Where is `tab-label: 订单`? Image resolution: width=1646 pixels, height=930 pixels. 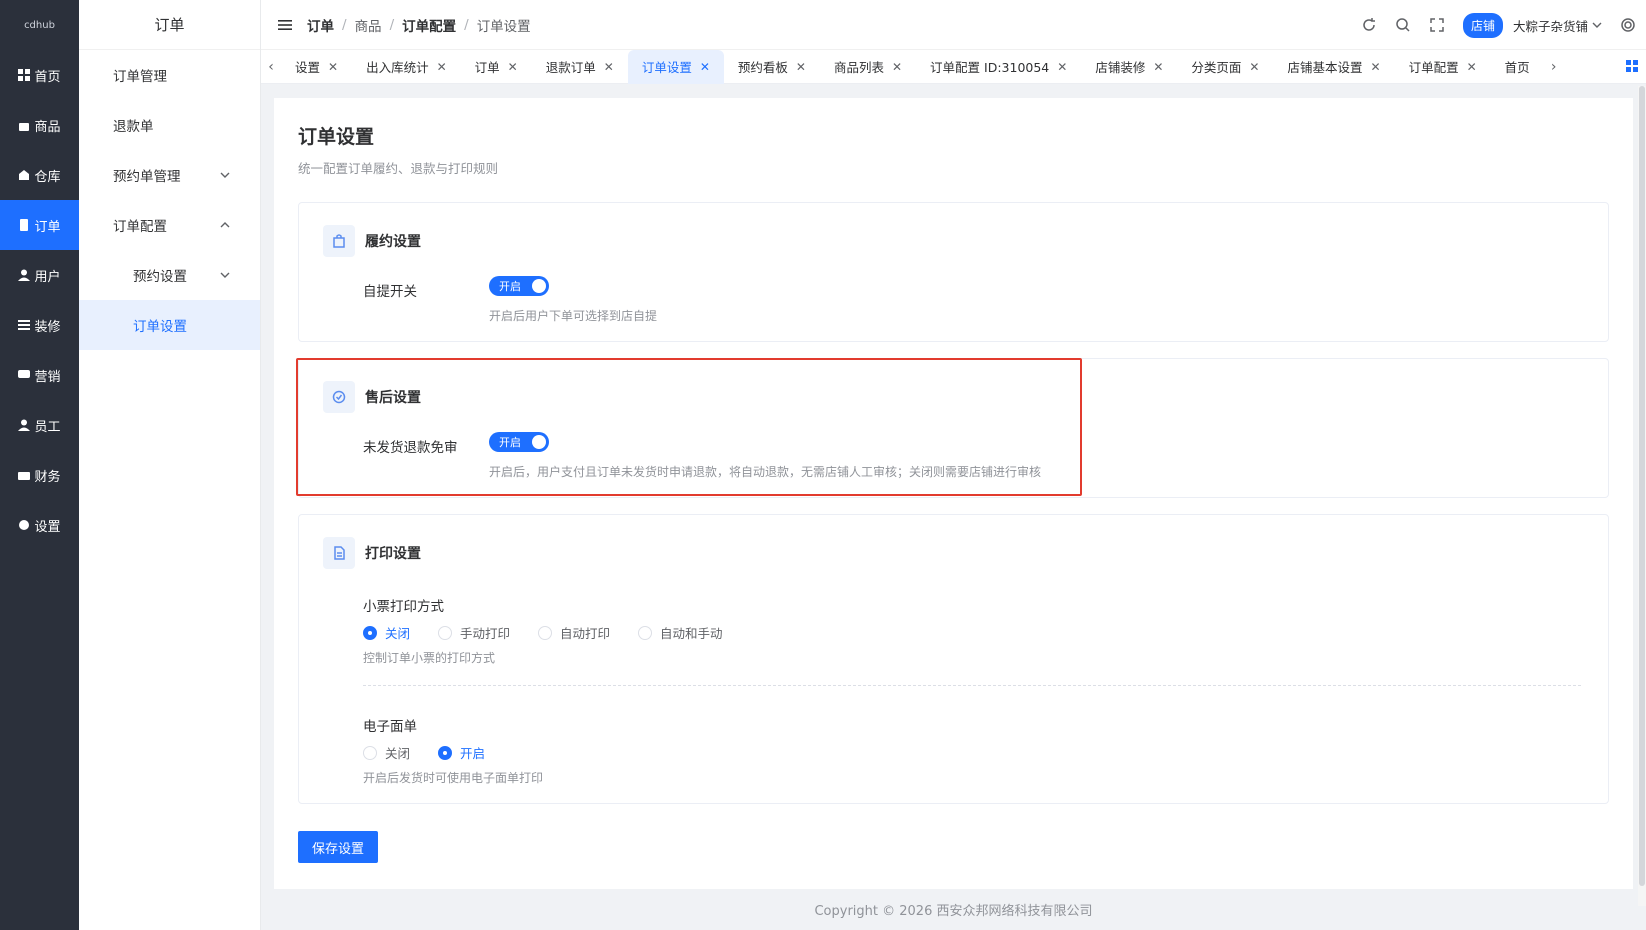 tab-label: 订单 is located at coordinates (487, 67).